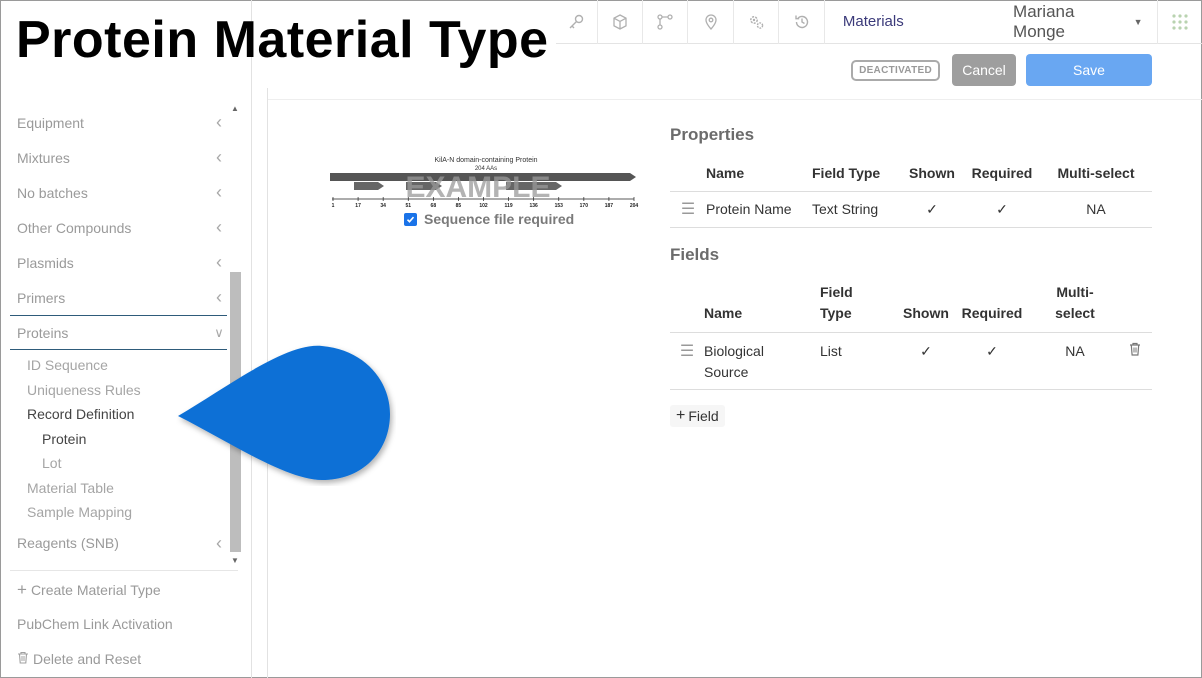 The width and height of the screenshot is (1202, 678). I want to click on properties-heading: Properties, so click(712, 134).